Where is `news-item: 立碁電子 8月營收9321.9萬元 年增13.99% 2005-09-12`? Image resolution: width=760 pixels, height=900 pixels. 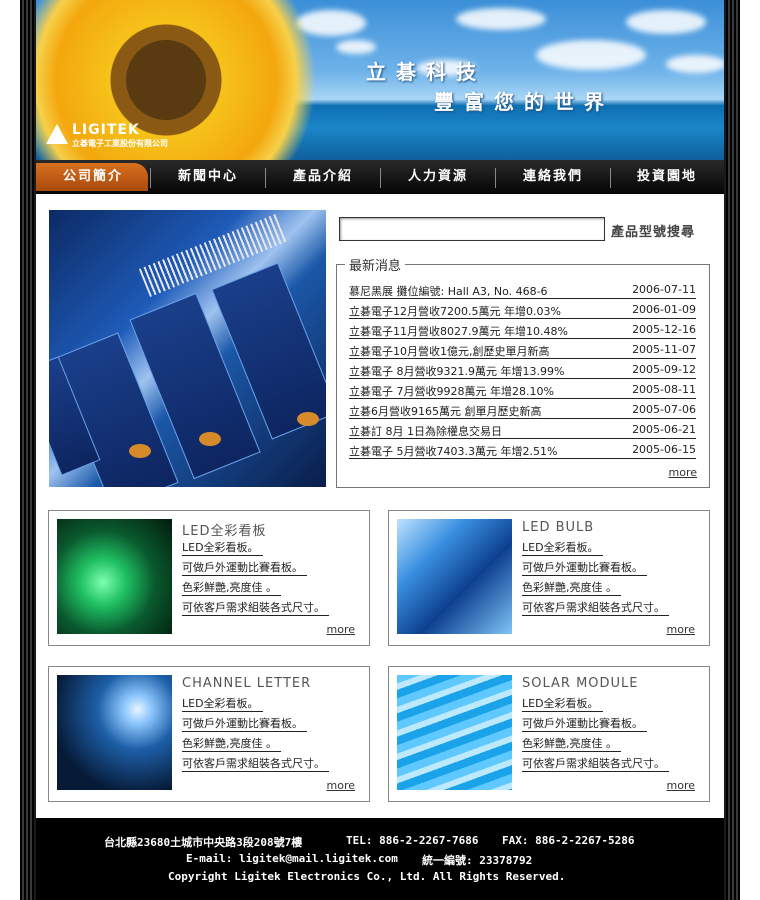 news-item: 立碁電子 8月營收9321.9萬元 年增13.99% 2005-09-12 is located at coordinates (522, 370).